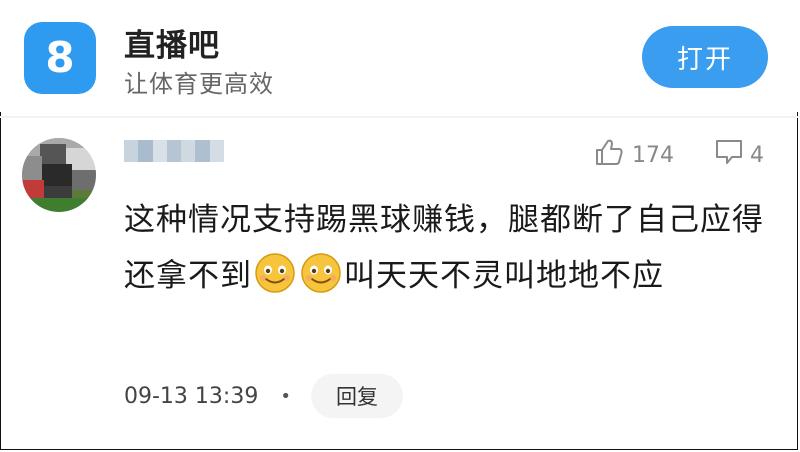 The image size is (800, 452). I want to click on user-avatar, so click(59, 175).